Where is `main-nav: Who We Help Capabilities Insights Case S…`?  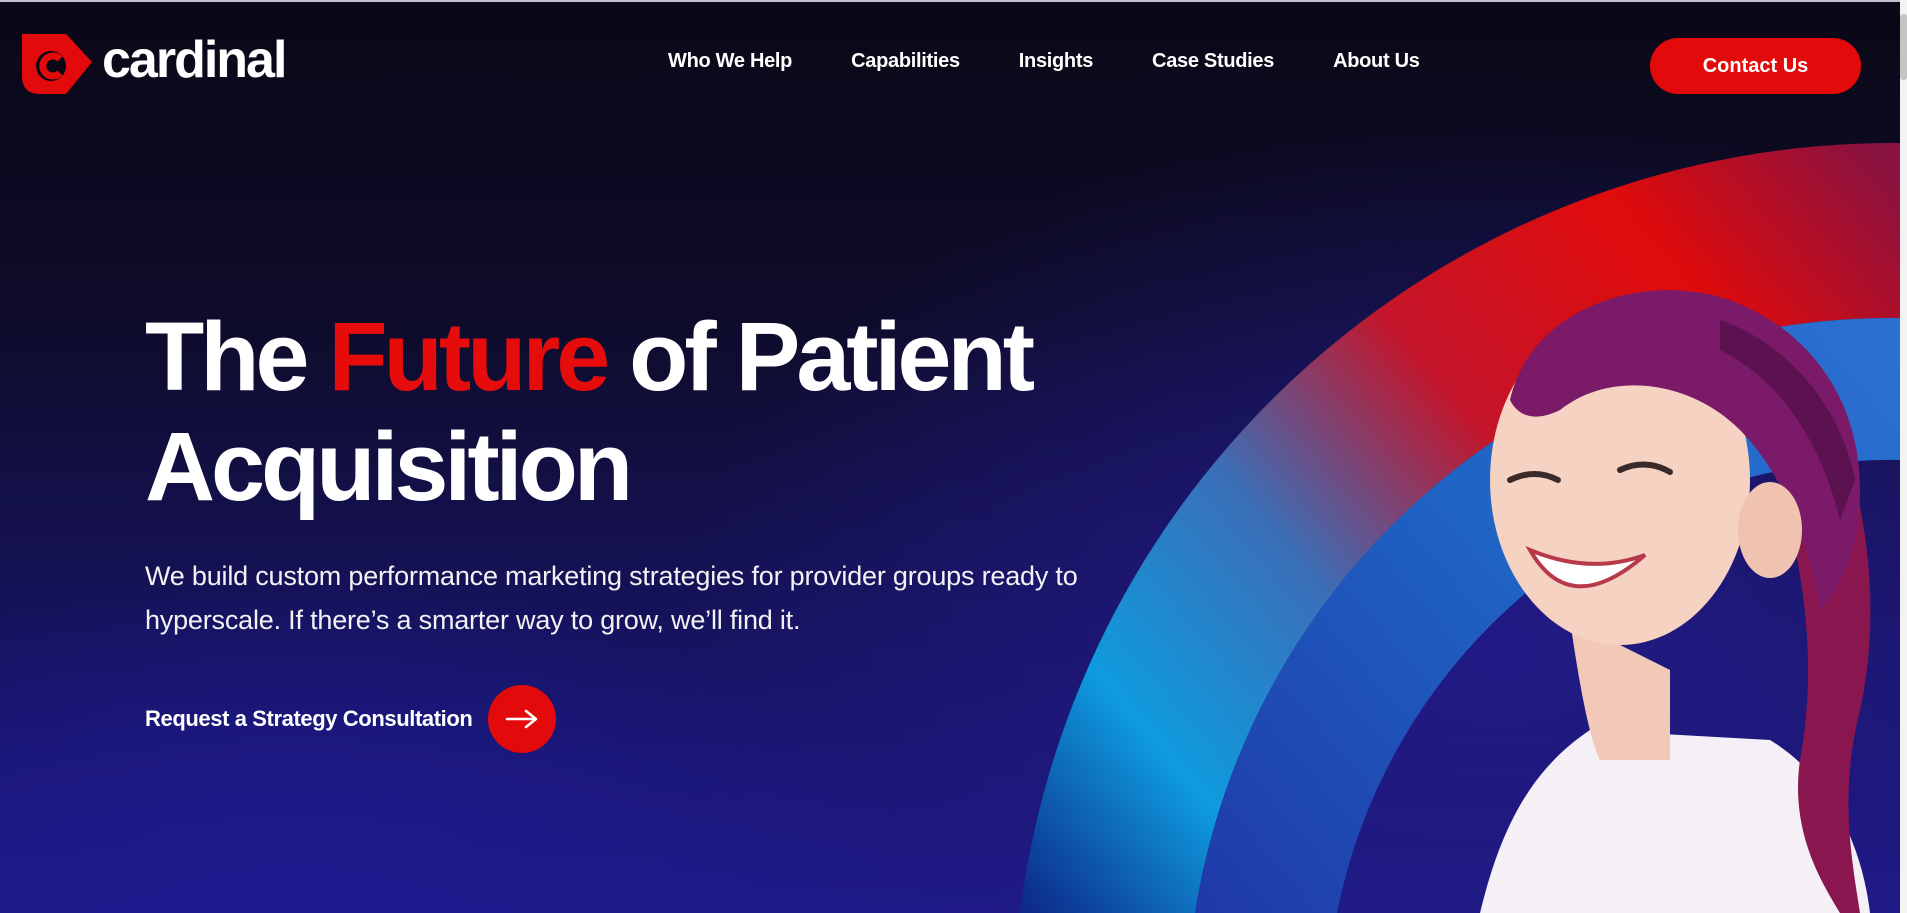
main-nav: Who We Help Capabilities Insights Case S… is located at coordinates (1044, 61).